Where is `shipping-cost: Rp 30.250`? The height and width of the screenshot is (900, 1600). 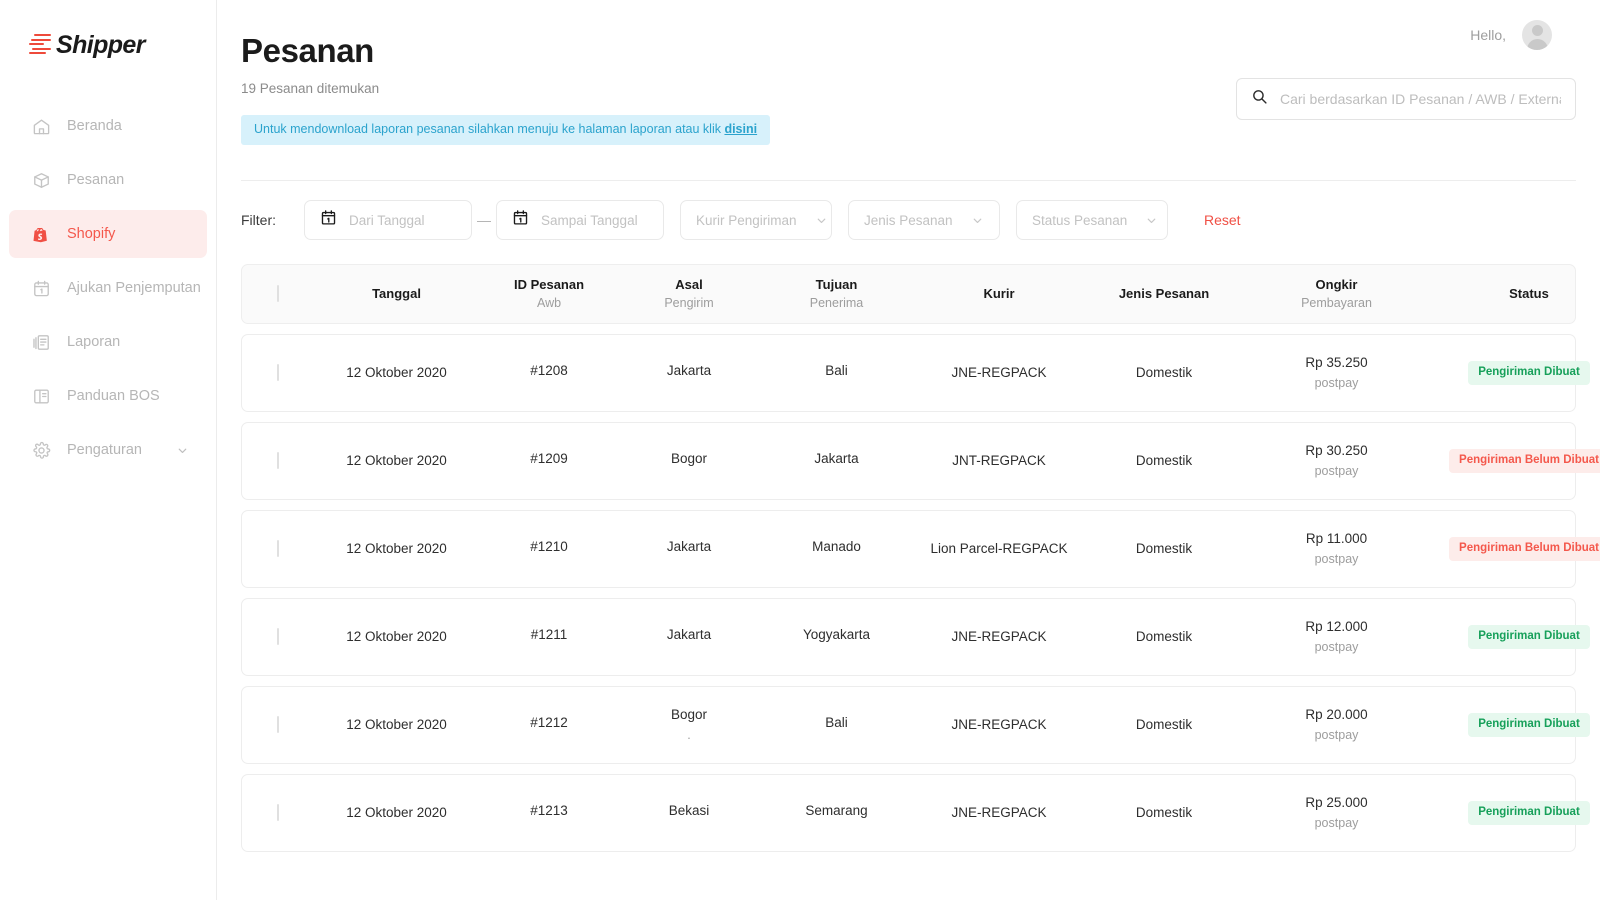 shipping-cost: Rp 30.250 is located at coordinates (1336, 450).